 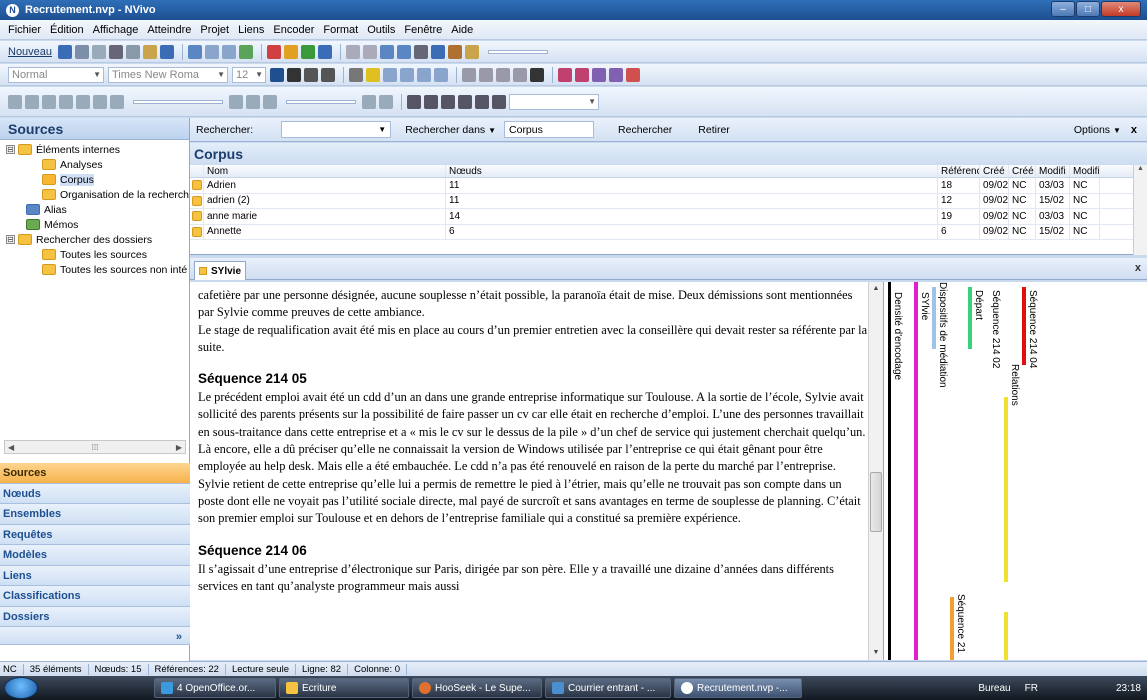 I want to click on cut-icon, so click(x=116, y=51).